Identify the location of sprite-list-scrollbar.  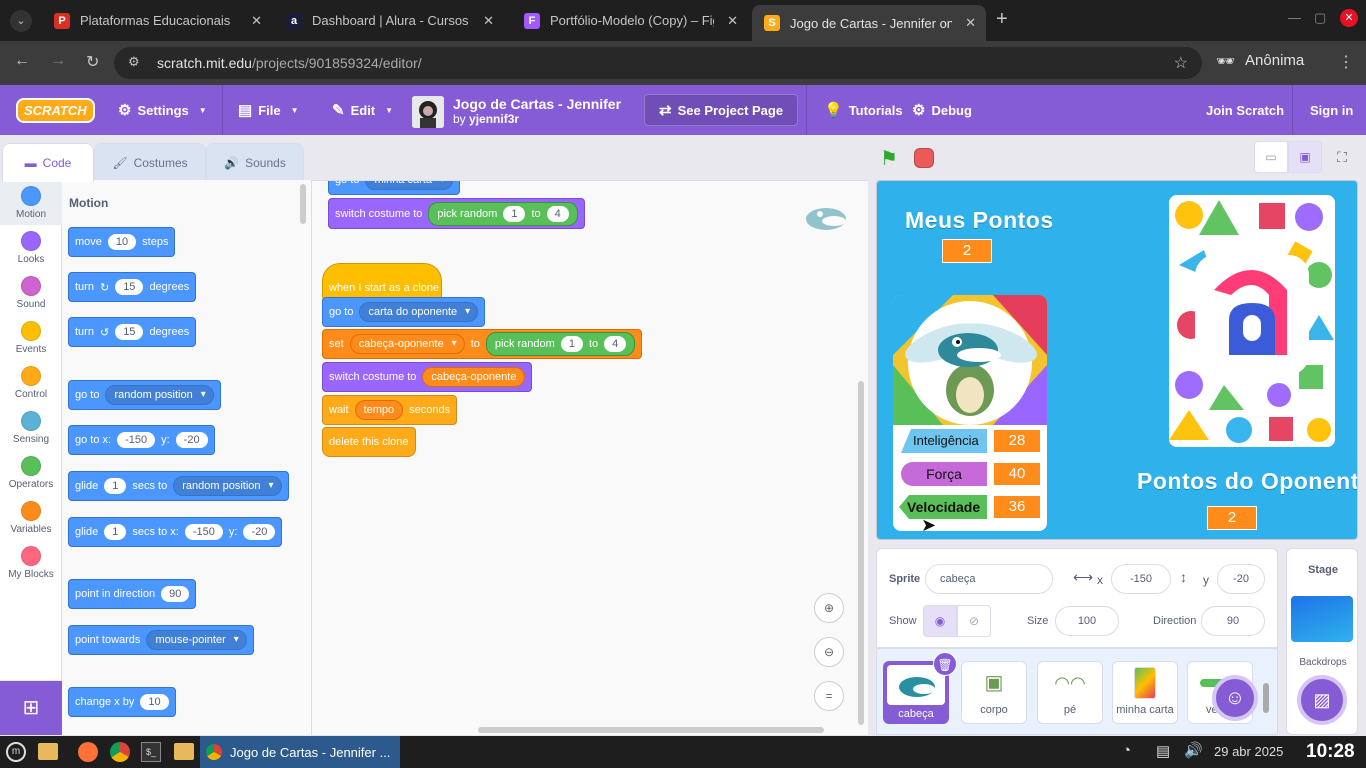
(1266, 698).